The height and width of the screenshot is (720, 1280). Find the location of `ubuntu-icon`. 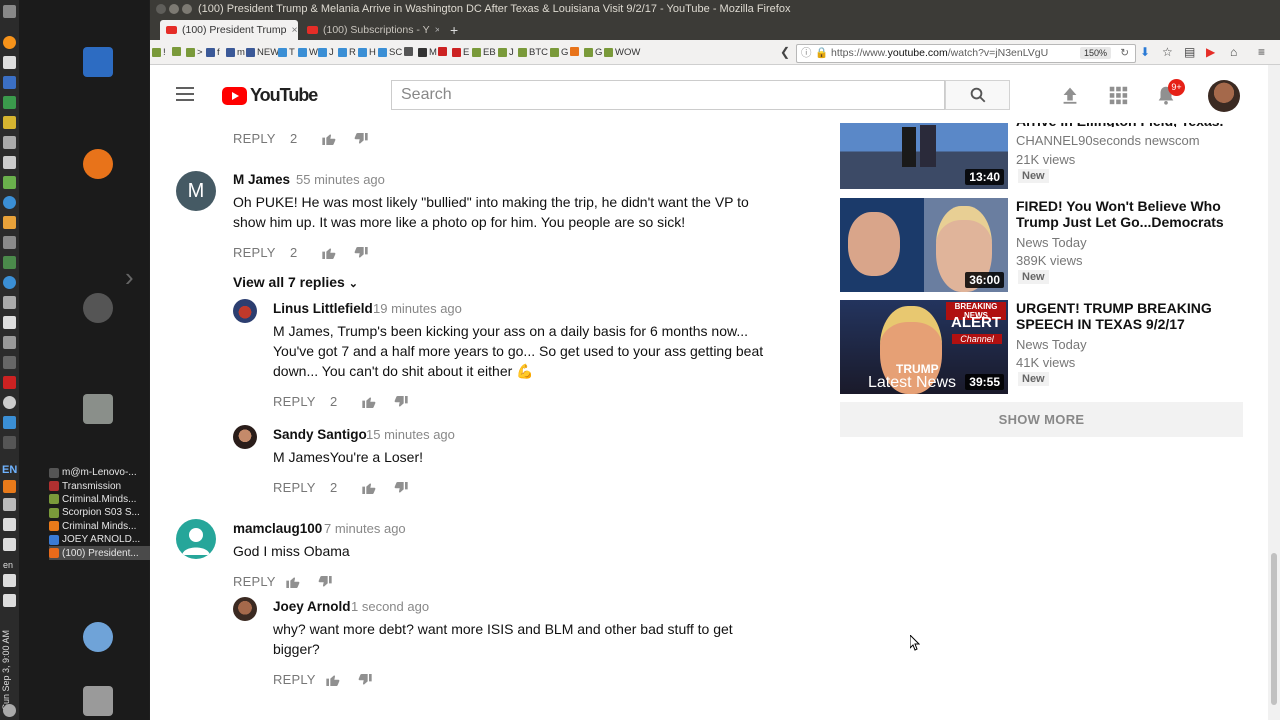

ubuntu-icon is located at coordinates (9, 11).